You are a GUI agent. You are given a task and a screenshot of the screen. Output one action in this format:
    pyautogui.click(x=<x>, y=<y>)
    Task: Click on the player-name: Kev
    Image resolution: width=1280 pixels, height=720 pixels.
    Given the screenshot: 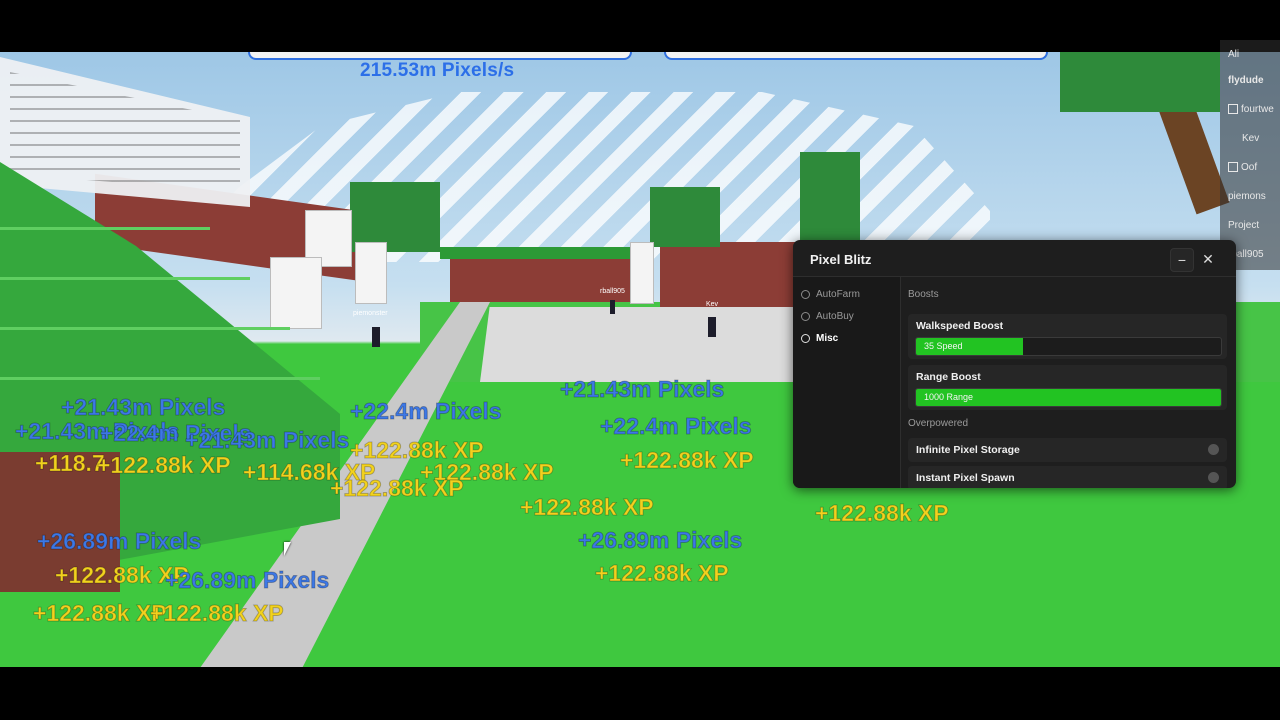 What is the action you would take?
    pyautogui.click(x=1251, y=138)
    